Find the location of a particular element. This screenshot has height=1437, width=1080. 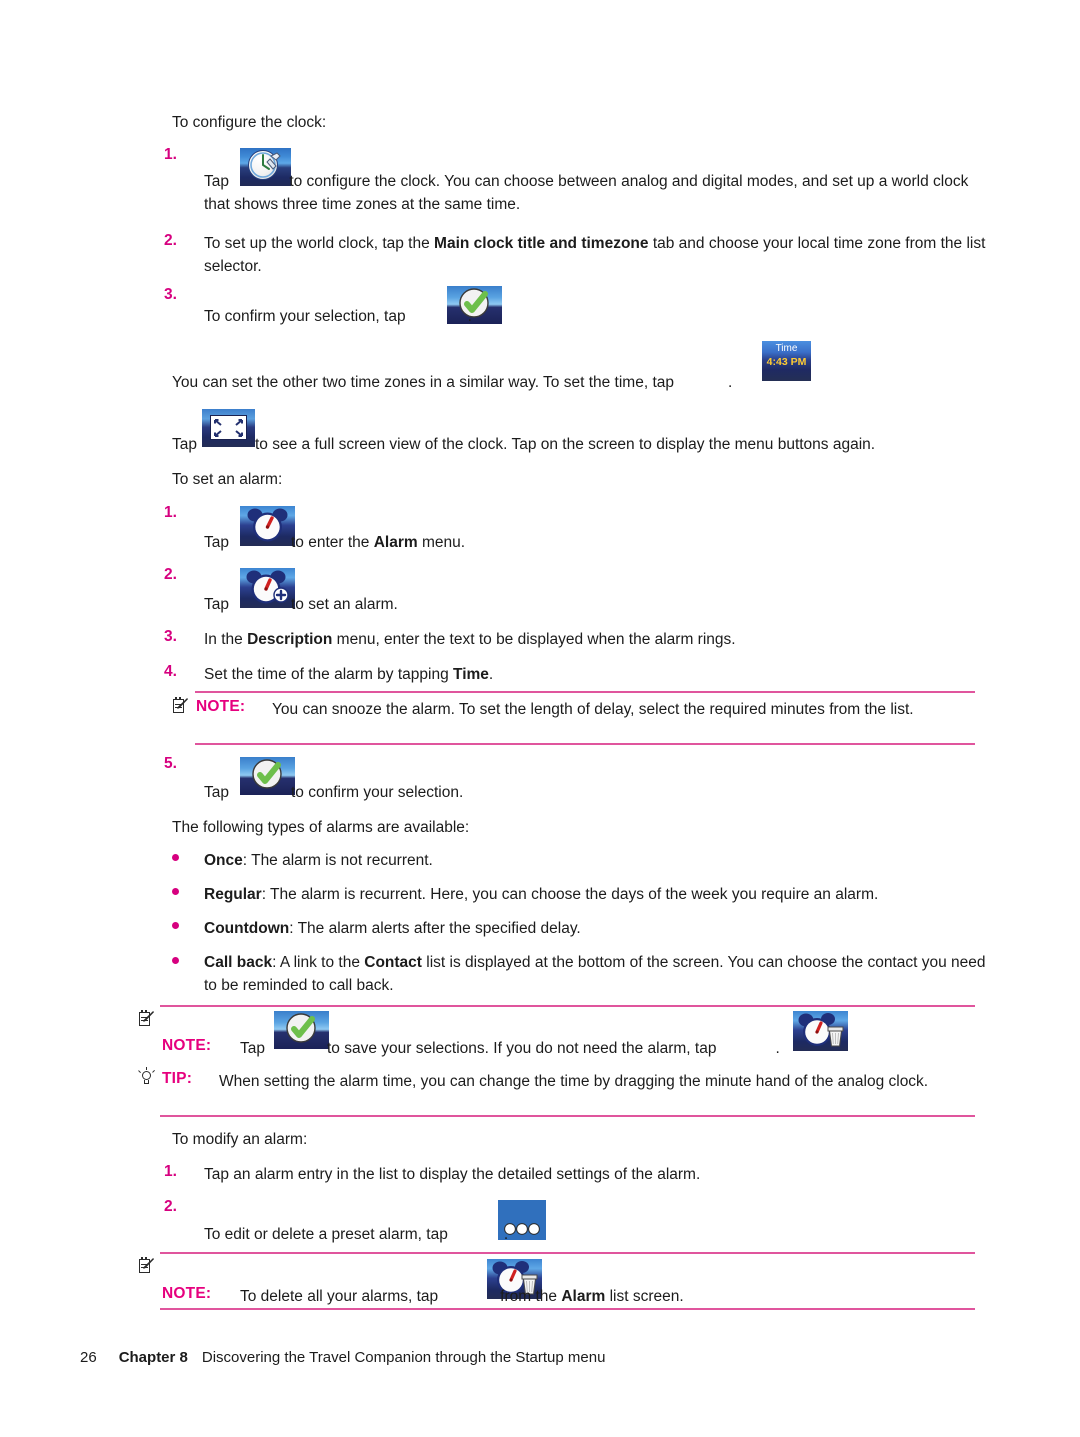

alarm-step1-mid: to enter the is located at coordinates (332, 542).